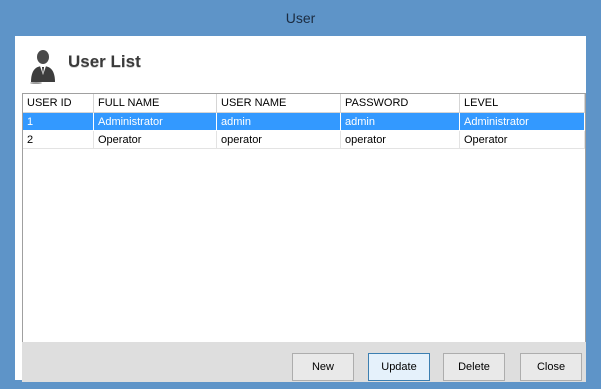  What do you see at coordinates (279, 140) in the screenshot?
I see `cell-user-name: operator` at bounding box center [279, 140].